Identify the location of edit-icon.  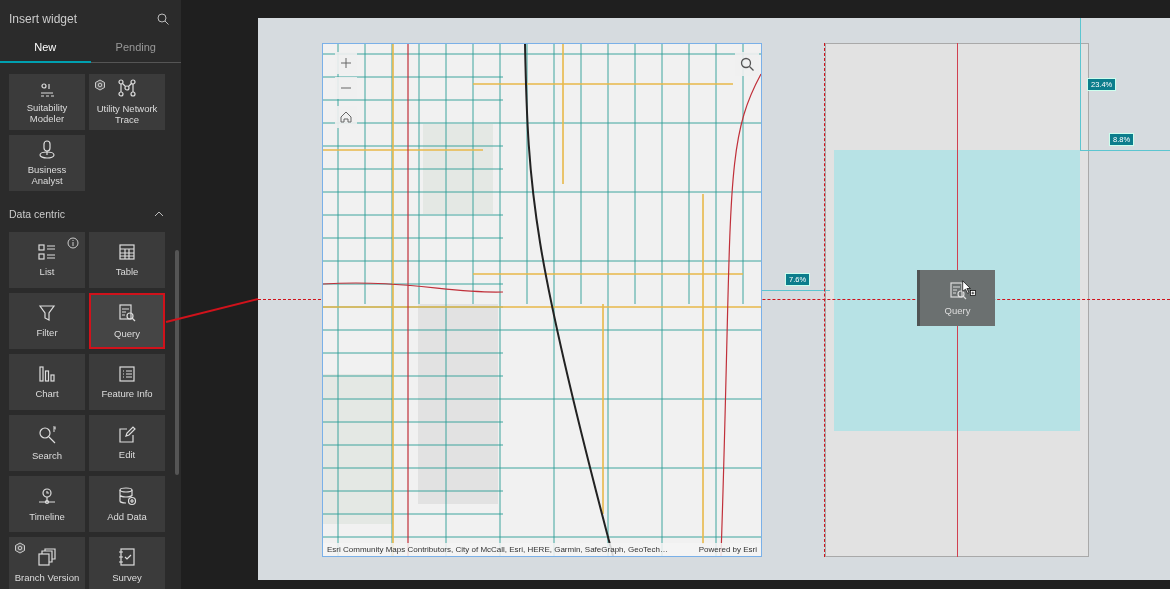
(127, 434).